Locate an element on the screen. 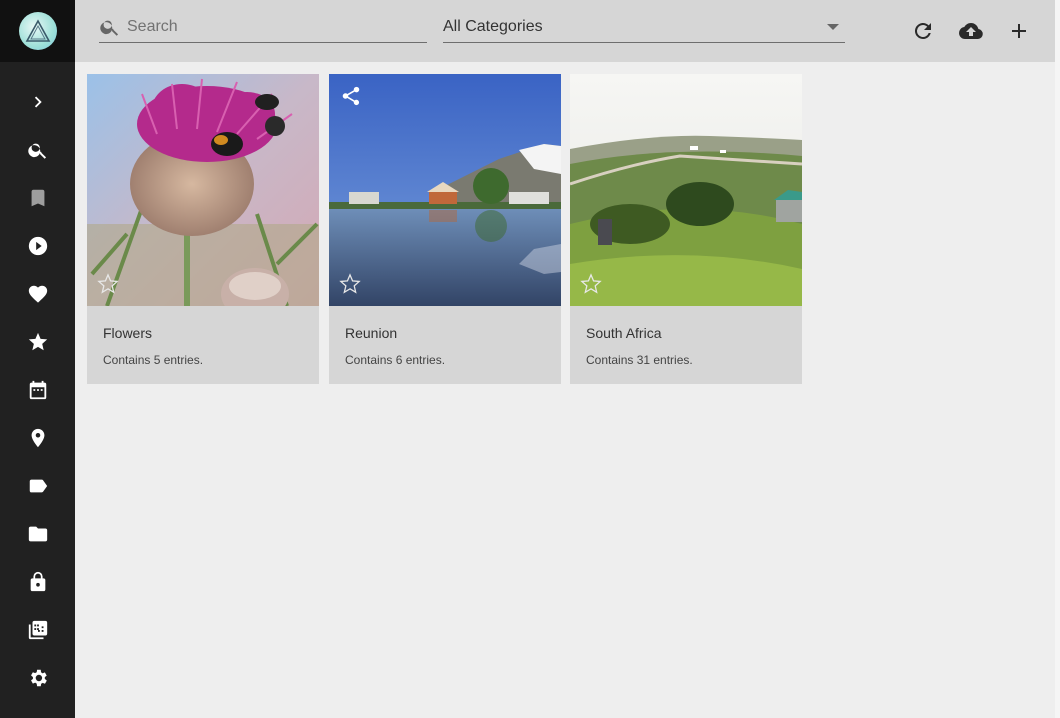 The width and height of the screenshot is (1060, 718). sidebar-item-folders is located at coordinates (37, 534).